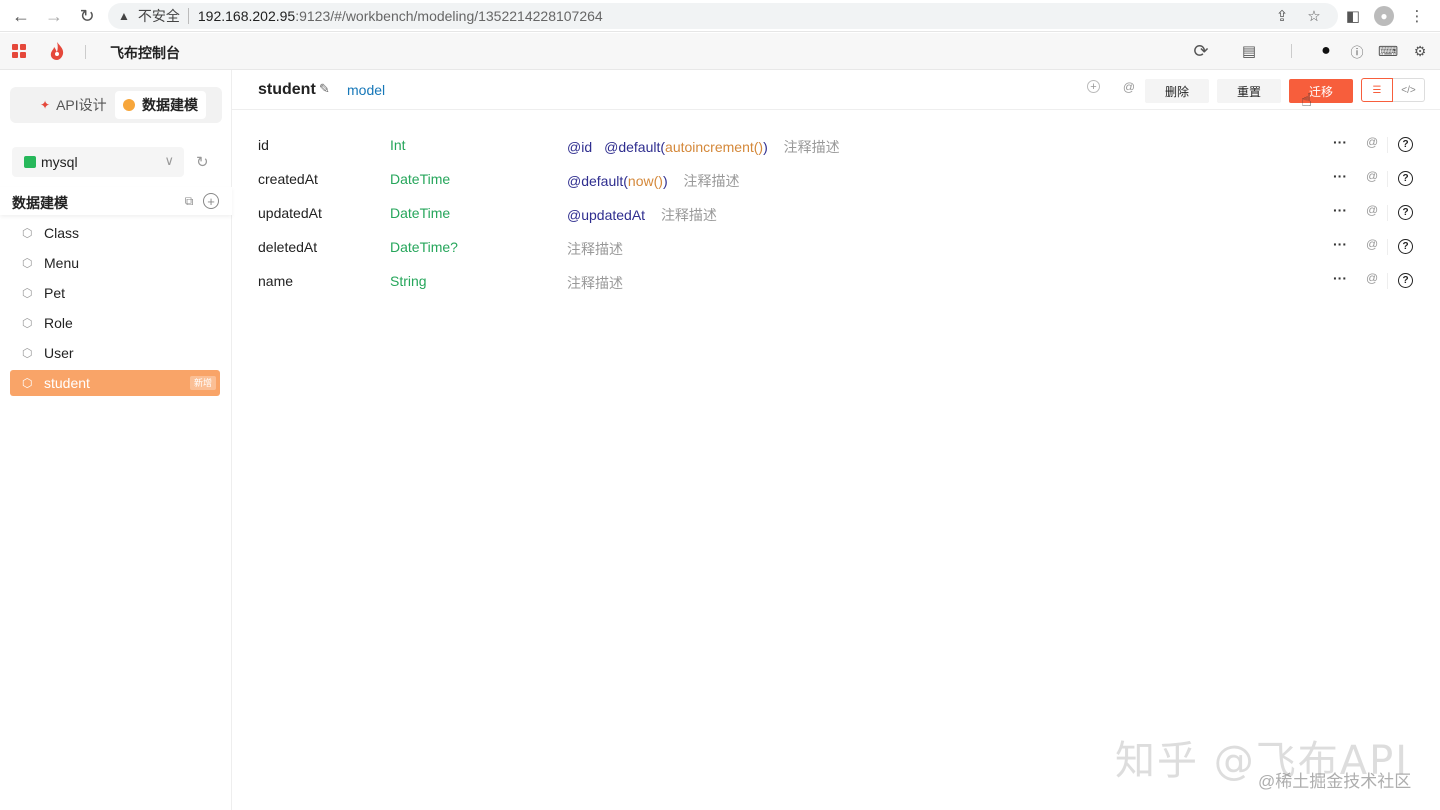  Describe the element at coordinates (211, 201) in the screenshot. I see `add-model-icon: +` at that location.